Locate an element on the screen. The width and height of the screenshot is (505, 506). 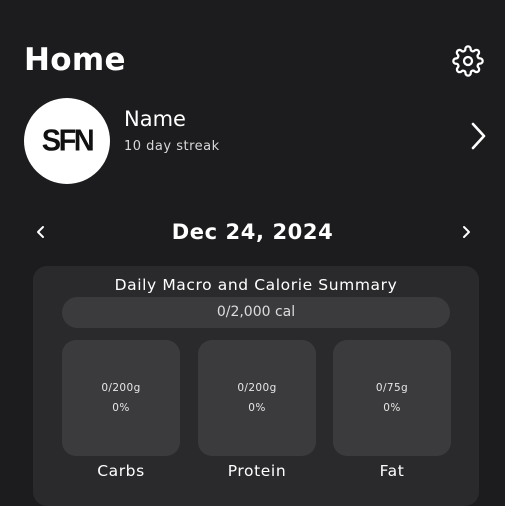
calorie-text: 0/2,000 cal is located at coordinates (256, 312).